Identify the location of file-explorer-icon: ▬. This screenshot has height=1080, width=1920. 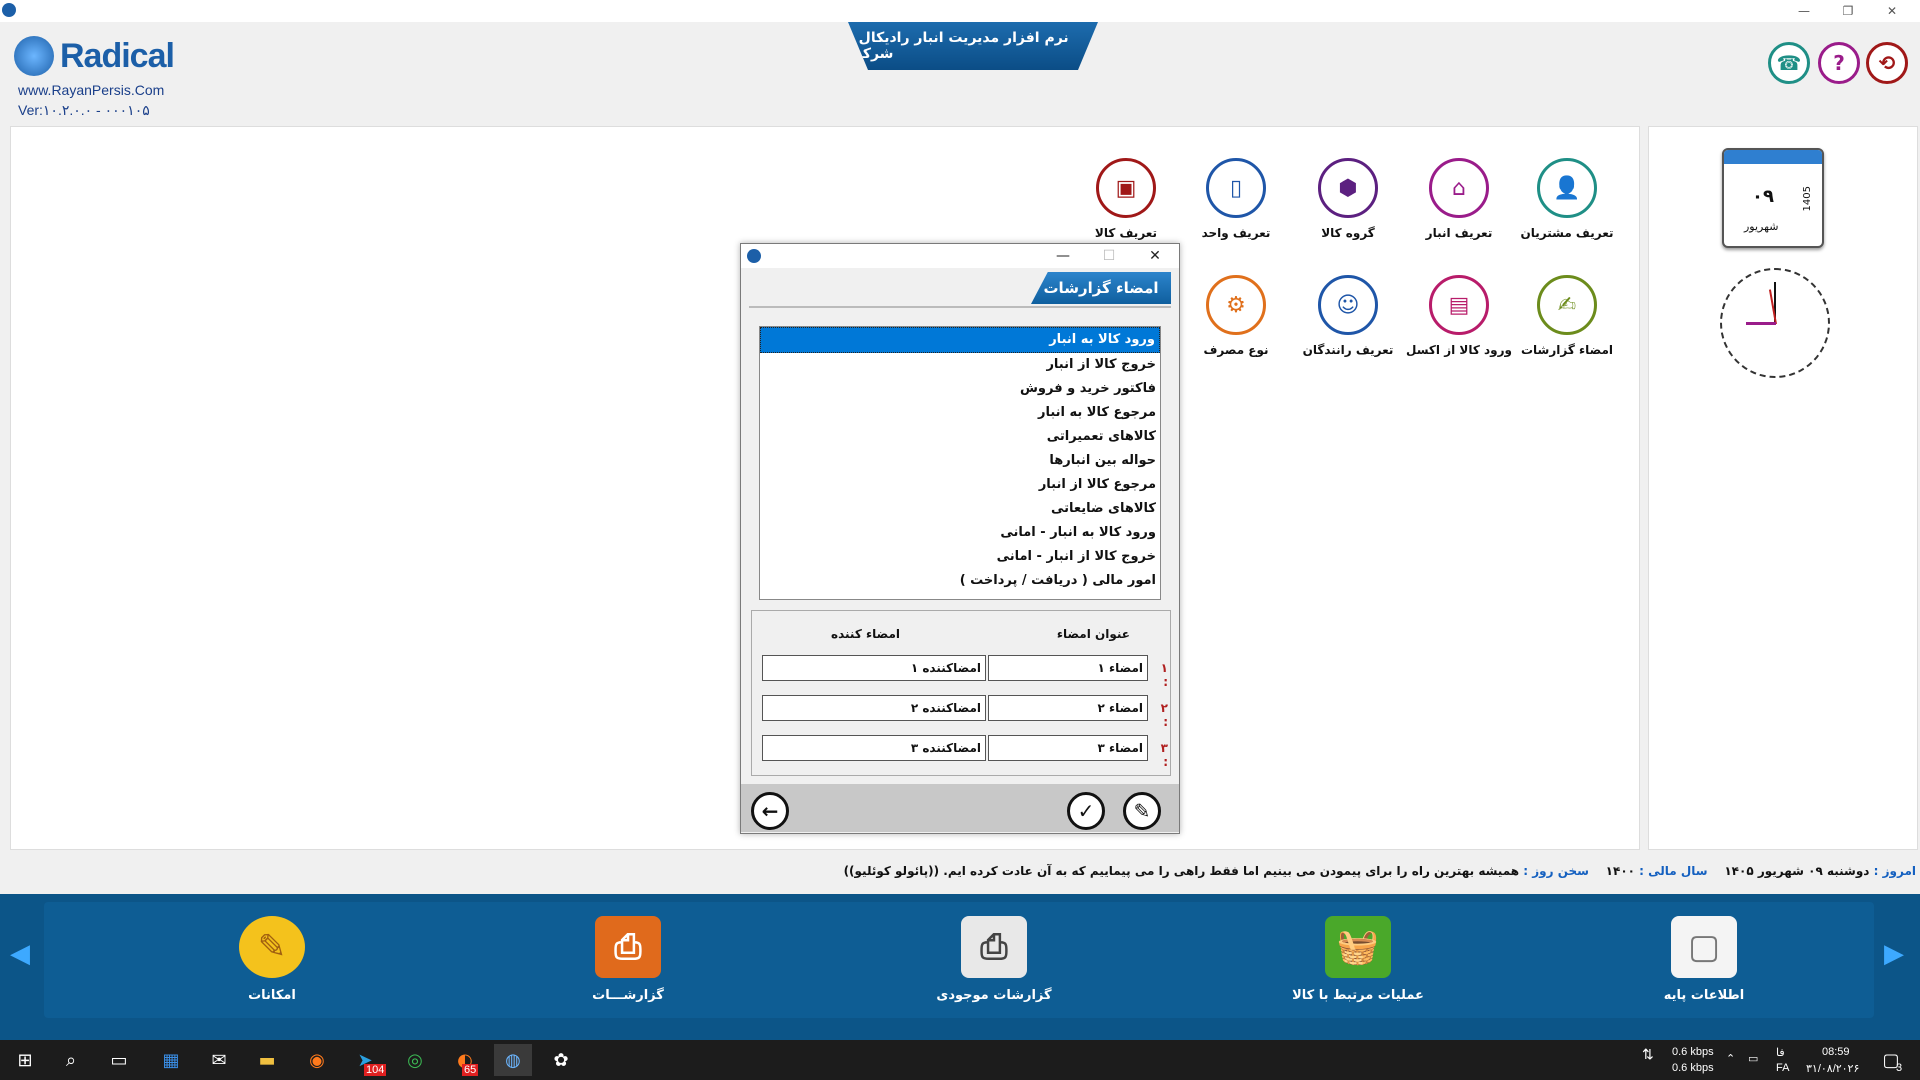
(267, 1060).